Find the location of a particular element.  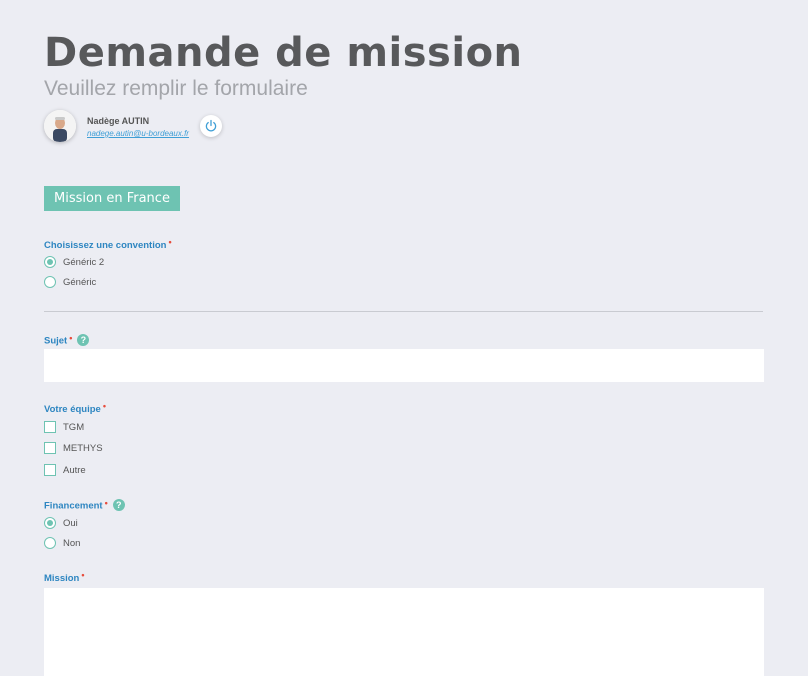

convention-option-generic: Généric is located at coordinates (70, 282).